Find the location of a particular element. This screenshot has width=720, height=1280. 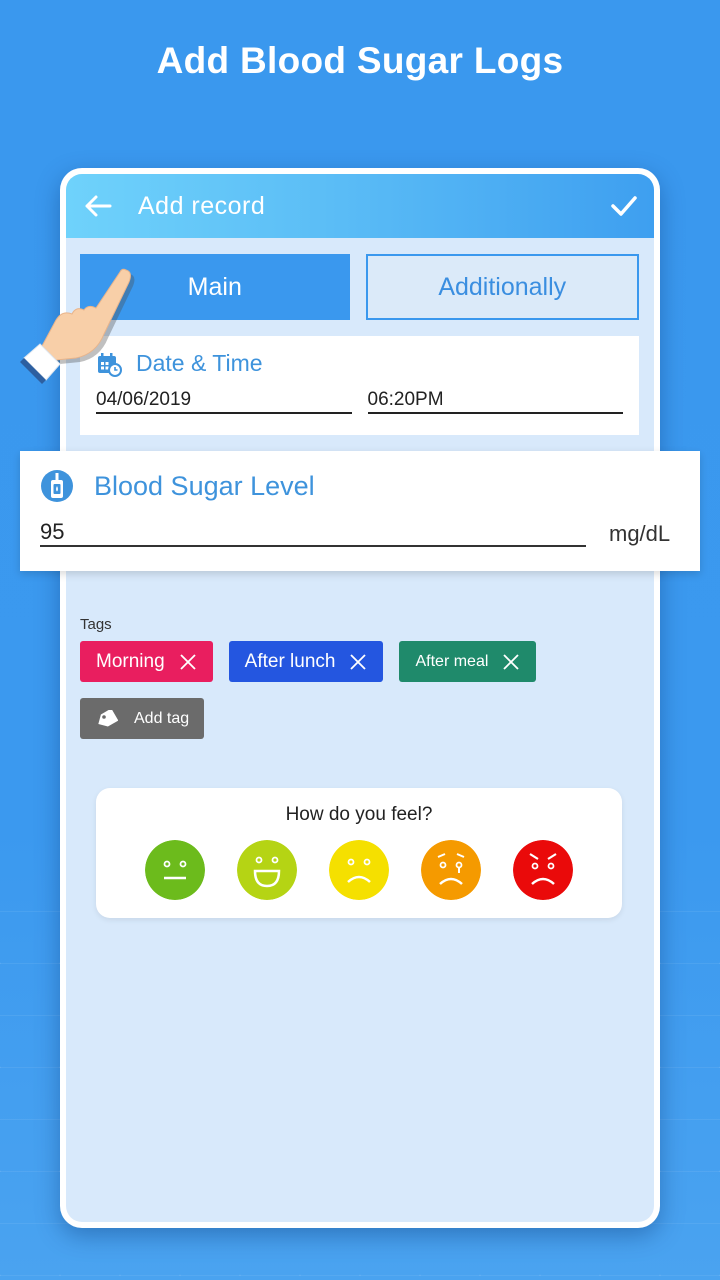

date-time-title: Date & Time is located at coordinates (199, 363).